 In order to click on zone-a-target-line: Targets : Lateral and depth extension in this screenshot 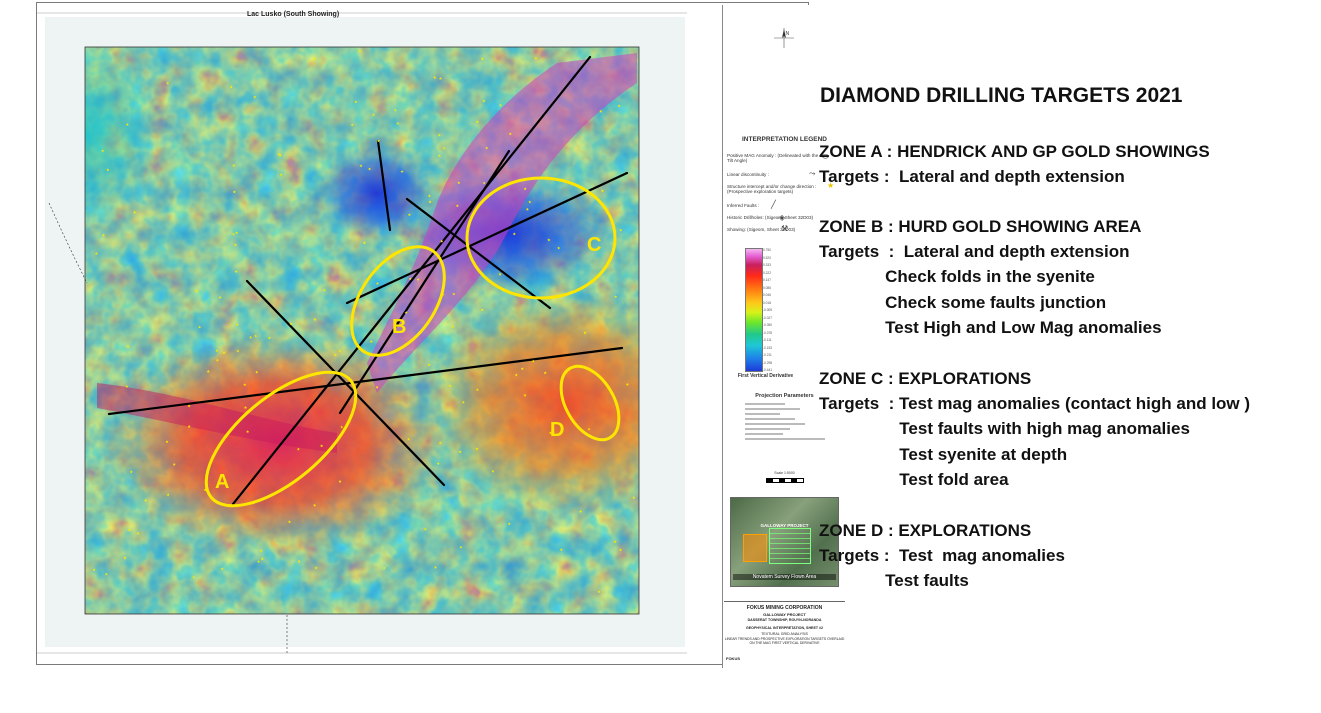, I will do `click(972, 176)`.